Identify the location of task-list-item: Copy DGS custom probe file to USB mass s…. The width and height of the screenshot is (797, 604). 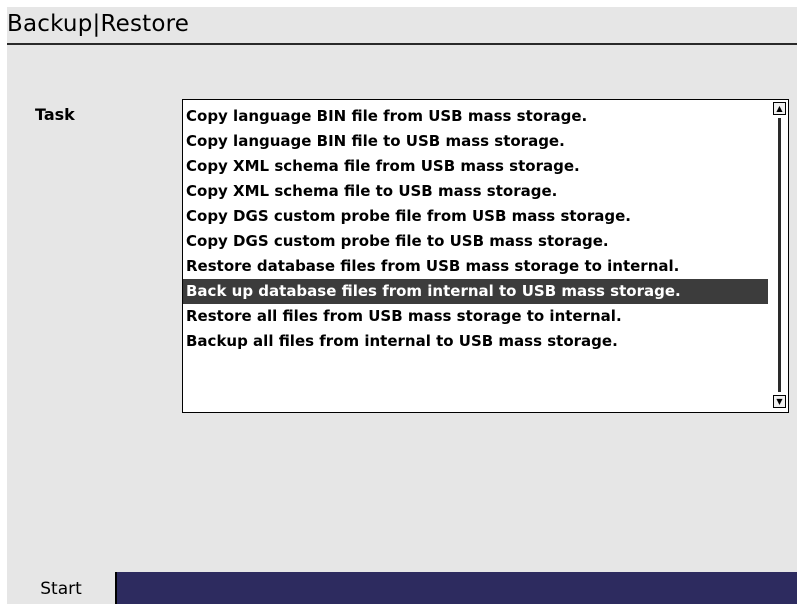
(475, 241).